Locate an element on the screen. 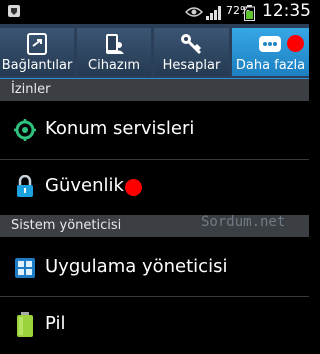 This screenshot has width=320, height=354. tab-label: Cihazım is located at coordinates (114, 65).